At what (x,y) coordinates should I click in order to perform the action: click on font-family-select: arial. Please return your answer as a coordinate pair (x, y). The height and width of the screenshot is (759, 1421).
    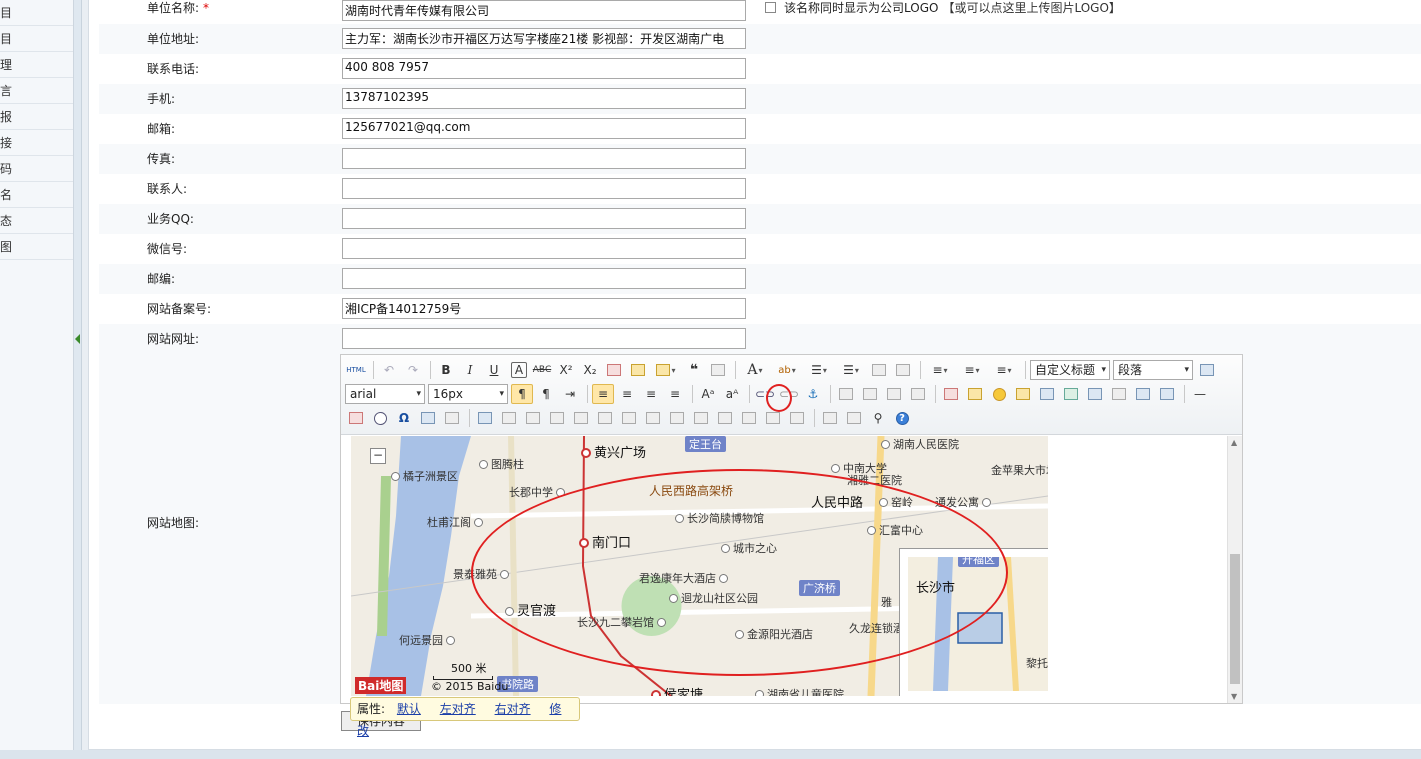
    Looking at the image, I should click on (385, 394).